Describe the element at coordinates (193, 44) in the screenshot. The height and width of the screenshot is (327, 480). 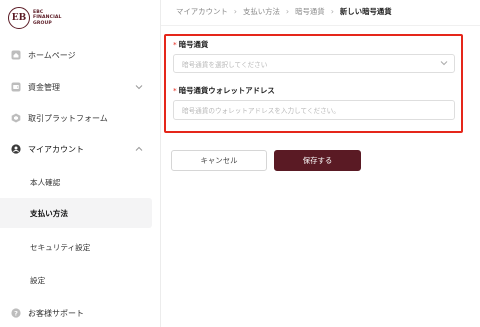
I see `crypto-label-text: 暗号通貨` at that location.